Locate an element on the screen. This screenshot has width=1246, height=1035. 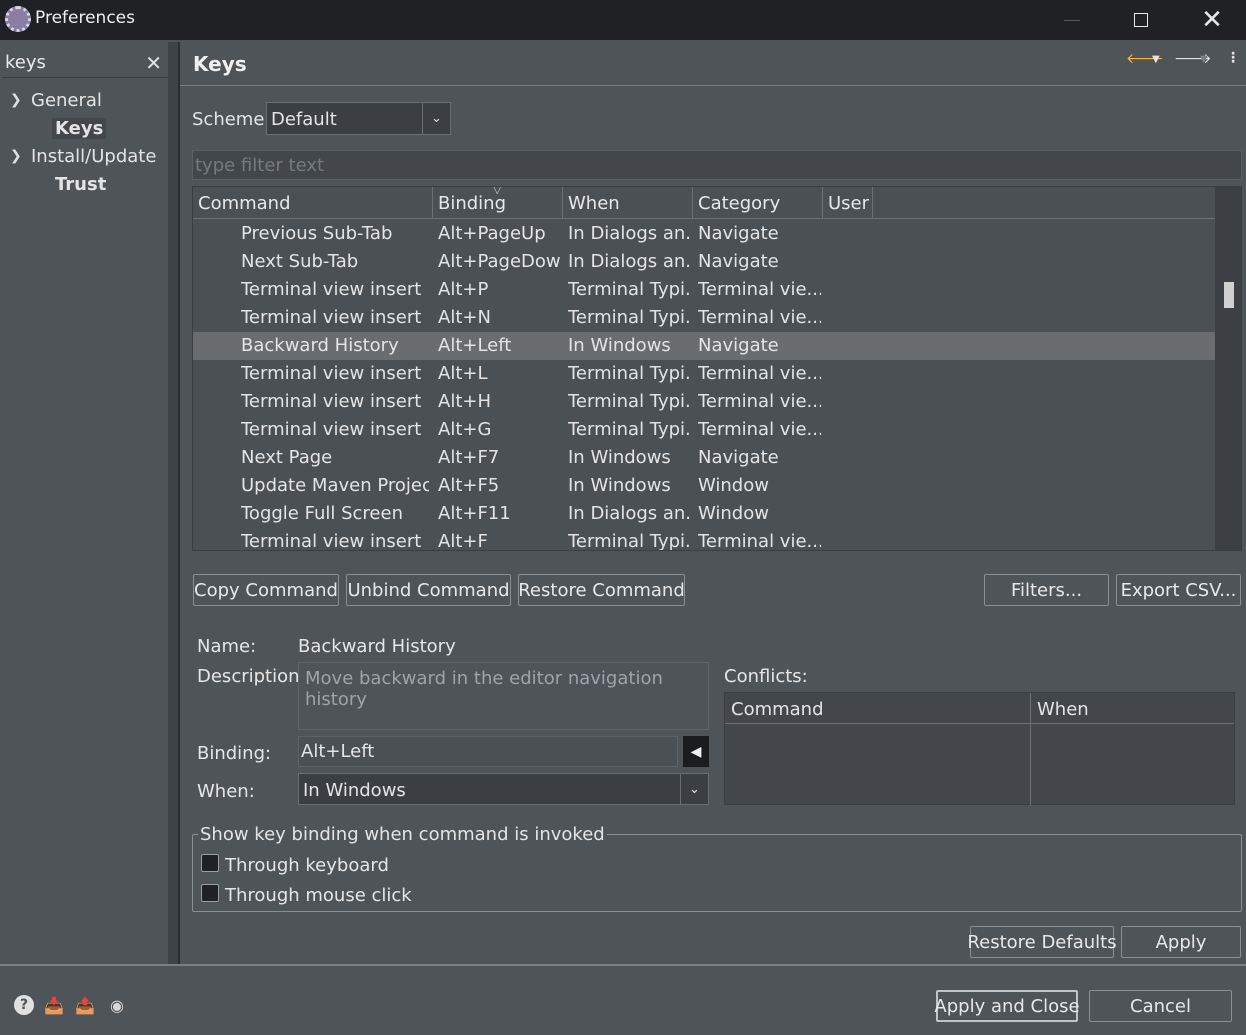
tree-search-value: keys is located at coordinates (25, 62).